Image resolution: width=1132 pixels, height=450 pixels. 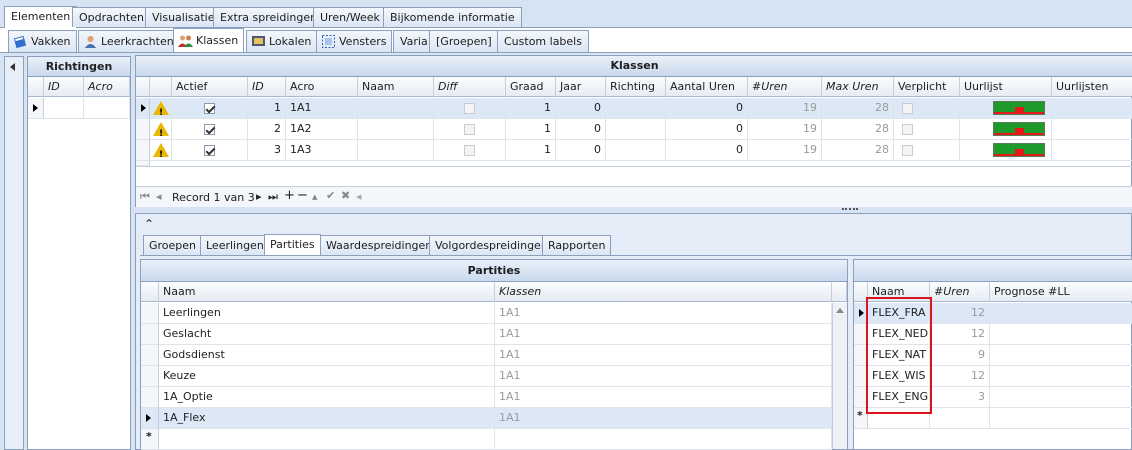 What do you see at coordinates (129, 41) in the screenshot?
I see `subtab-leerkrachten: Leerkrachten` at bounding box center [129, 41].